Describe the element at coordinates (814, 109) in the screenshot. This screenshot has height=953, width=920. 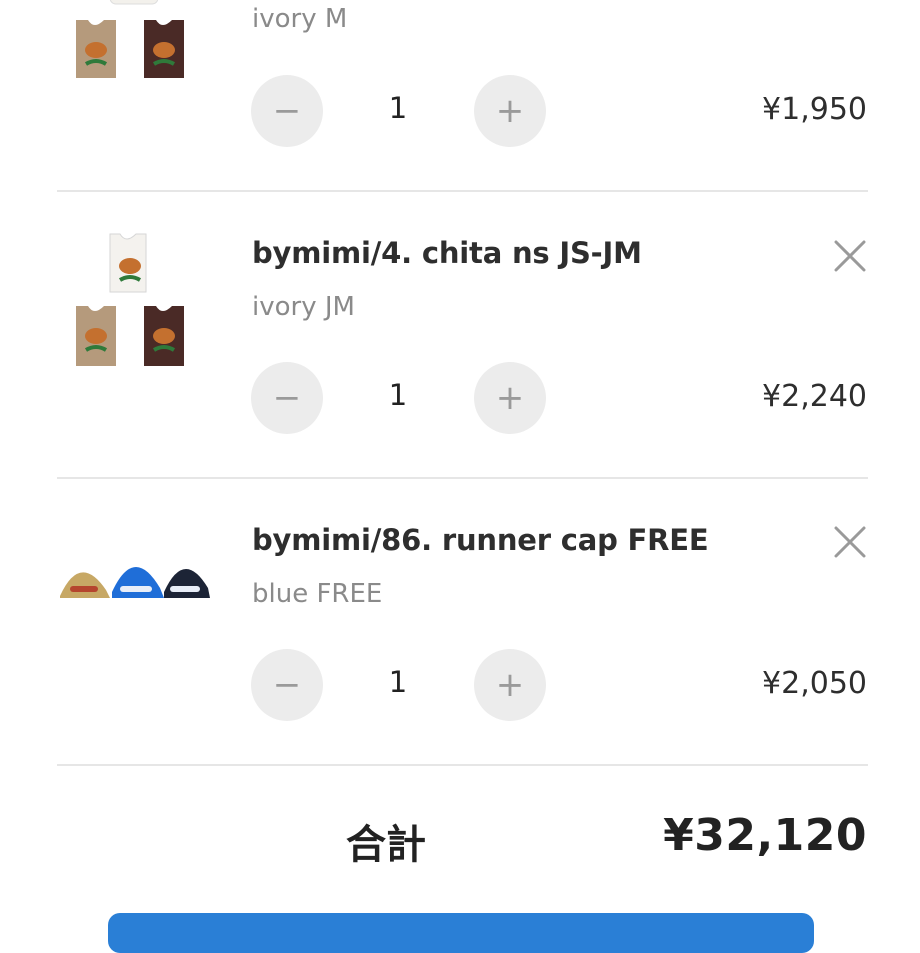
I see `item-price: ¥1,950` at that location.